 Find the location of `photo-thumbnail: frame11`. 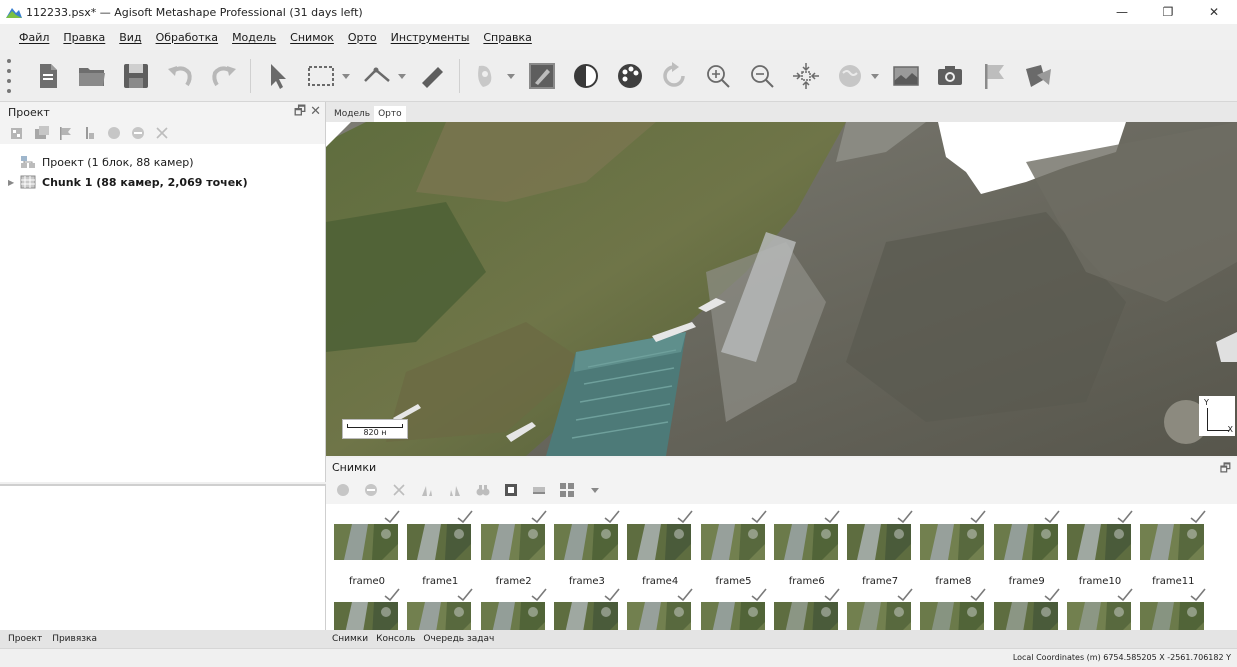

photo-thumbnail: frame11 is located at coordinates (1173, 549).